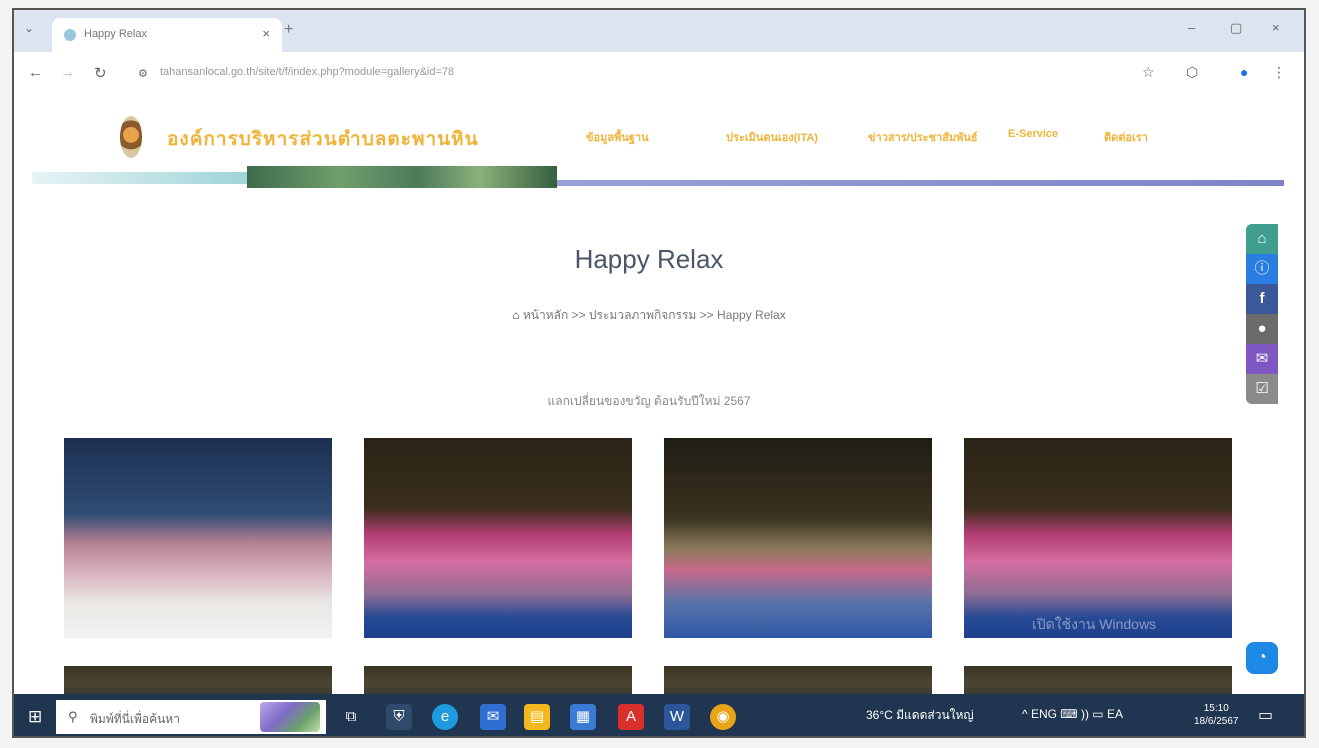 The image size is (1319, 748). I want to click on tab-title: Happy Relax, so click(115, 34).